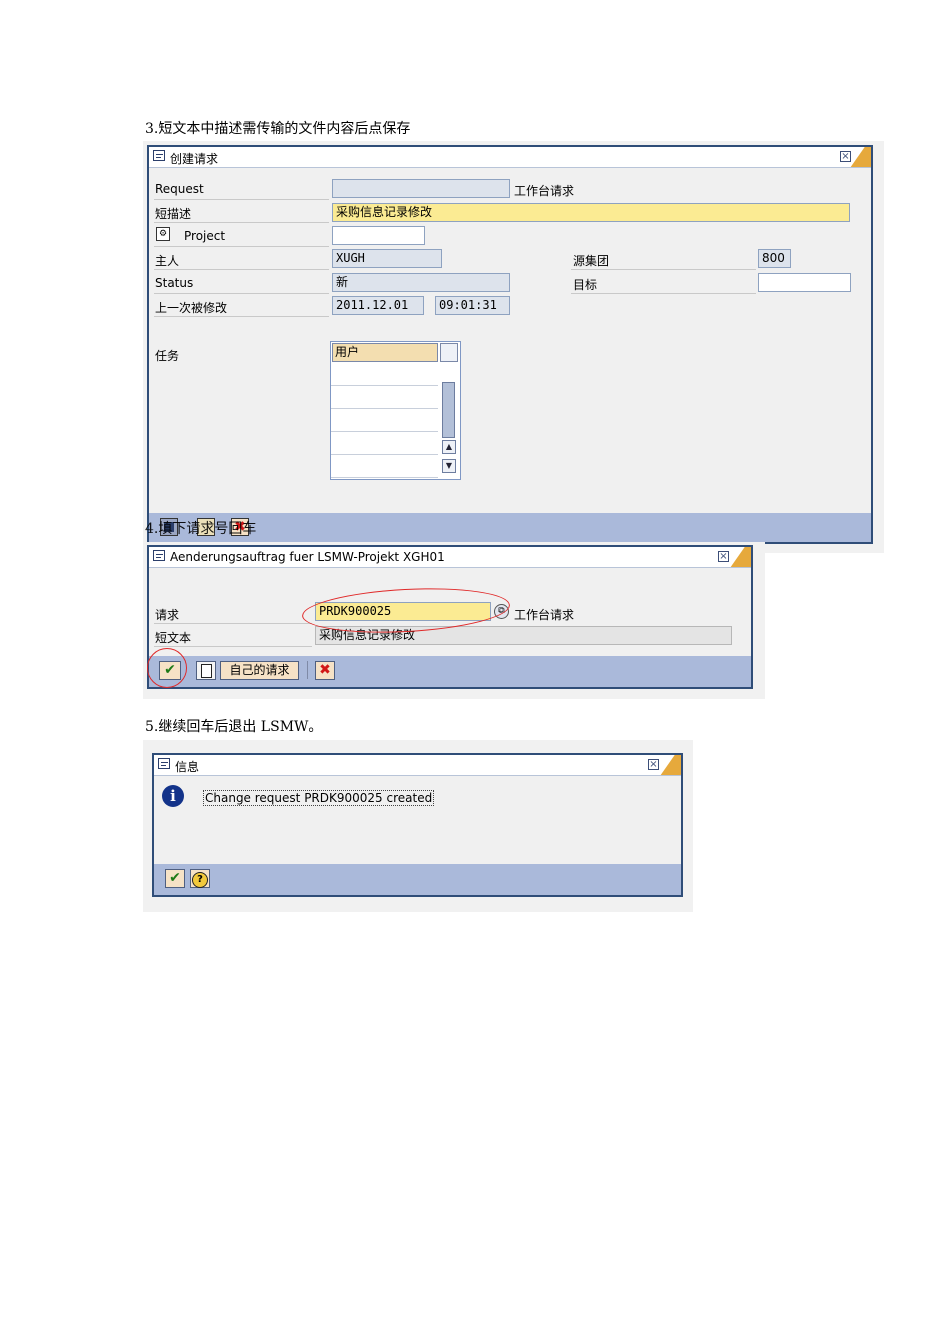  I want to click on new-document-icon, so click(206, 671).